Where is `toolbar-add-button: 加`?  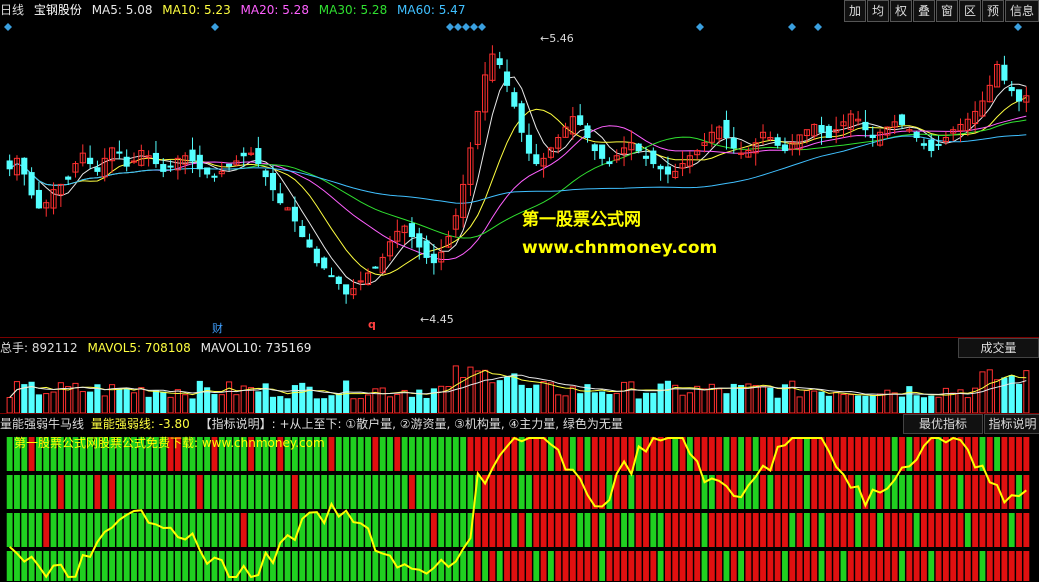 toolbar-add-button: 加 is located at coordinates (855, 11).